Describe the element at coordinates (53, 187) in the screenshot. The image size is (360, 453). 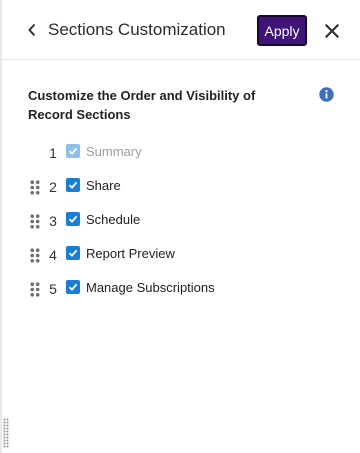
I see `section-number: 2` at that location.